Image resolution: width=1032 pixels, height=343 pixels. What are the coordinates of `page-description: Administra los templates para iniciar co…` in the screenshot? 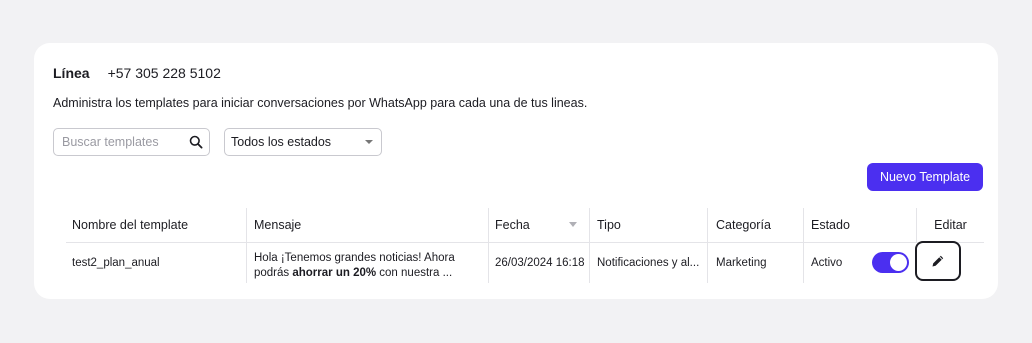 It's located at (320, 103).